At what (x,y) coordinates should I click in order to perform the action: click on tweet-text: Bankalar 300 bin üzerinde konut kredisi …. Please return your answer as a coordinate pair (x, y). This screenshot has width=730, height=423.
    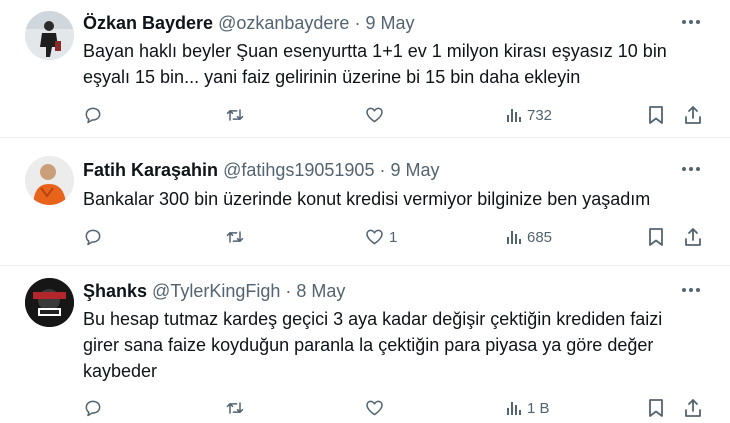
    Looking at the image, I should click on (388, 199).